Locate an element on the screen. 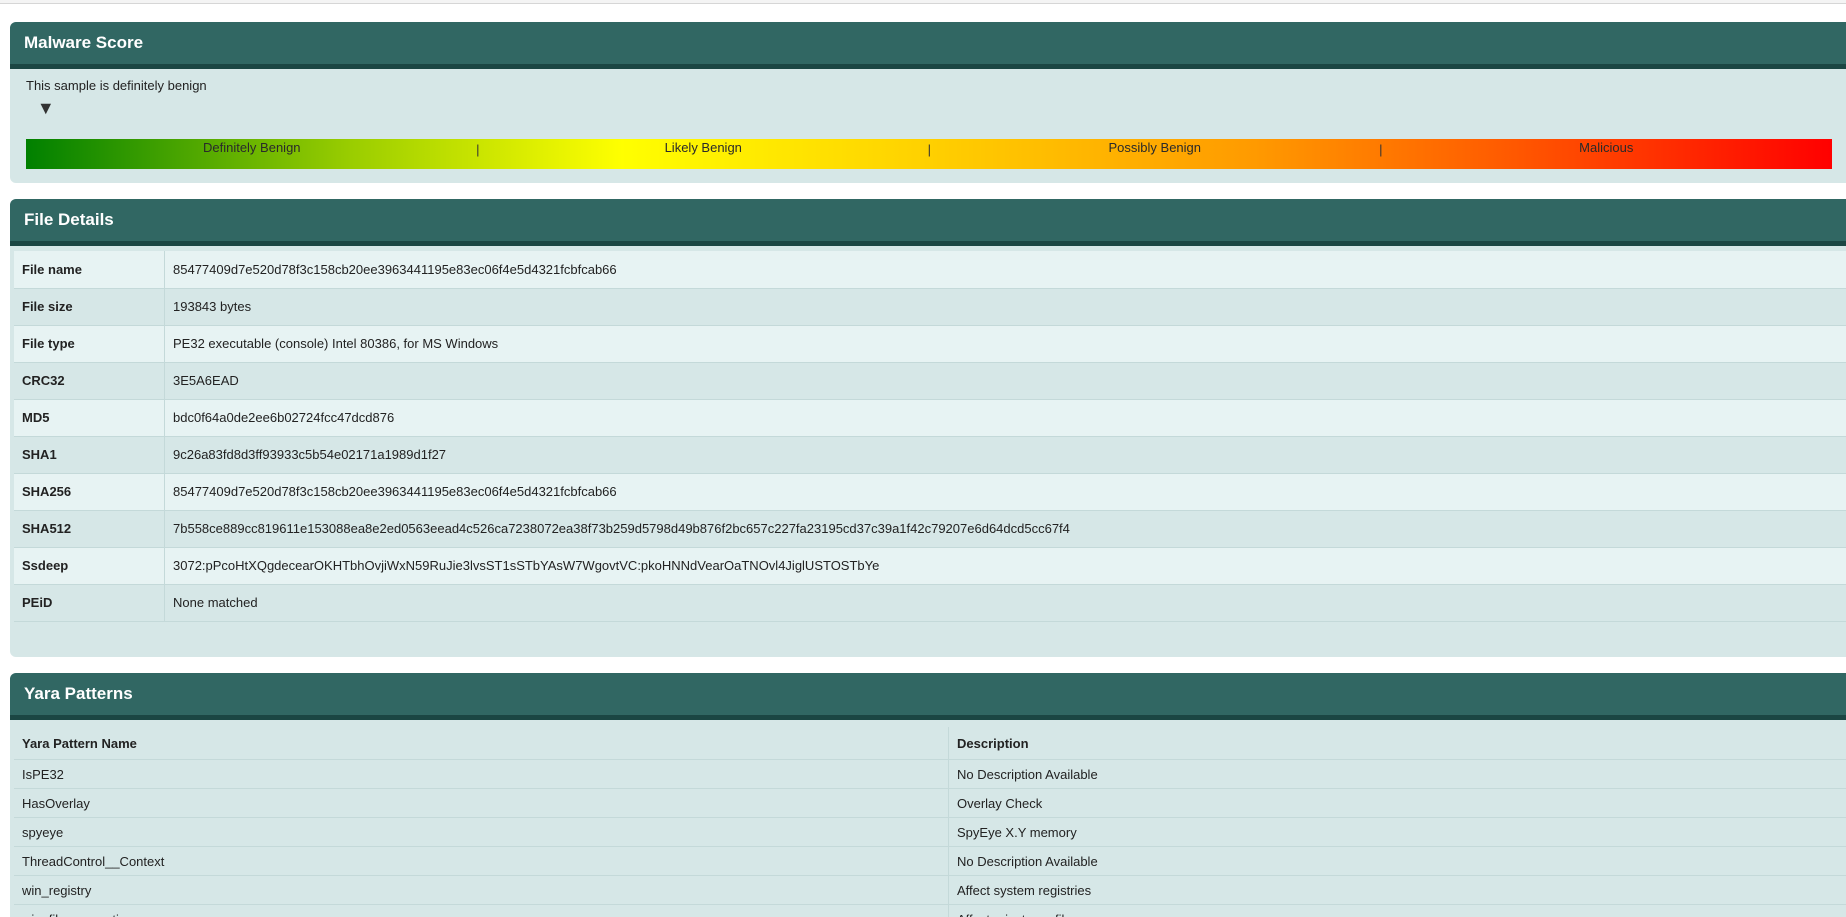 The image size is (1846, 917). yara-header-row: Yara Pattern Name Description is located at coordinates (930, 743).